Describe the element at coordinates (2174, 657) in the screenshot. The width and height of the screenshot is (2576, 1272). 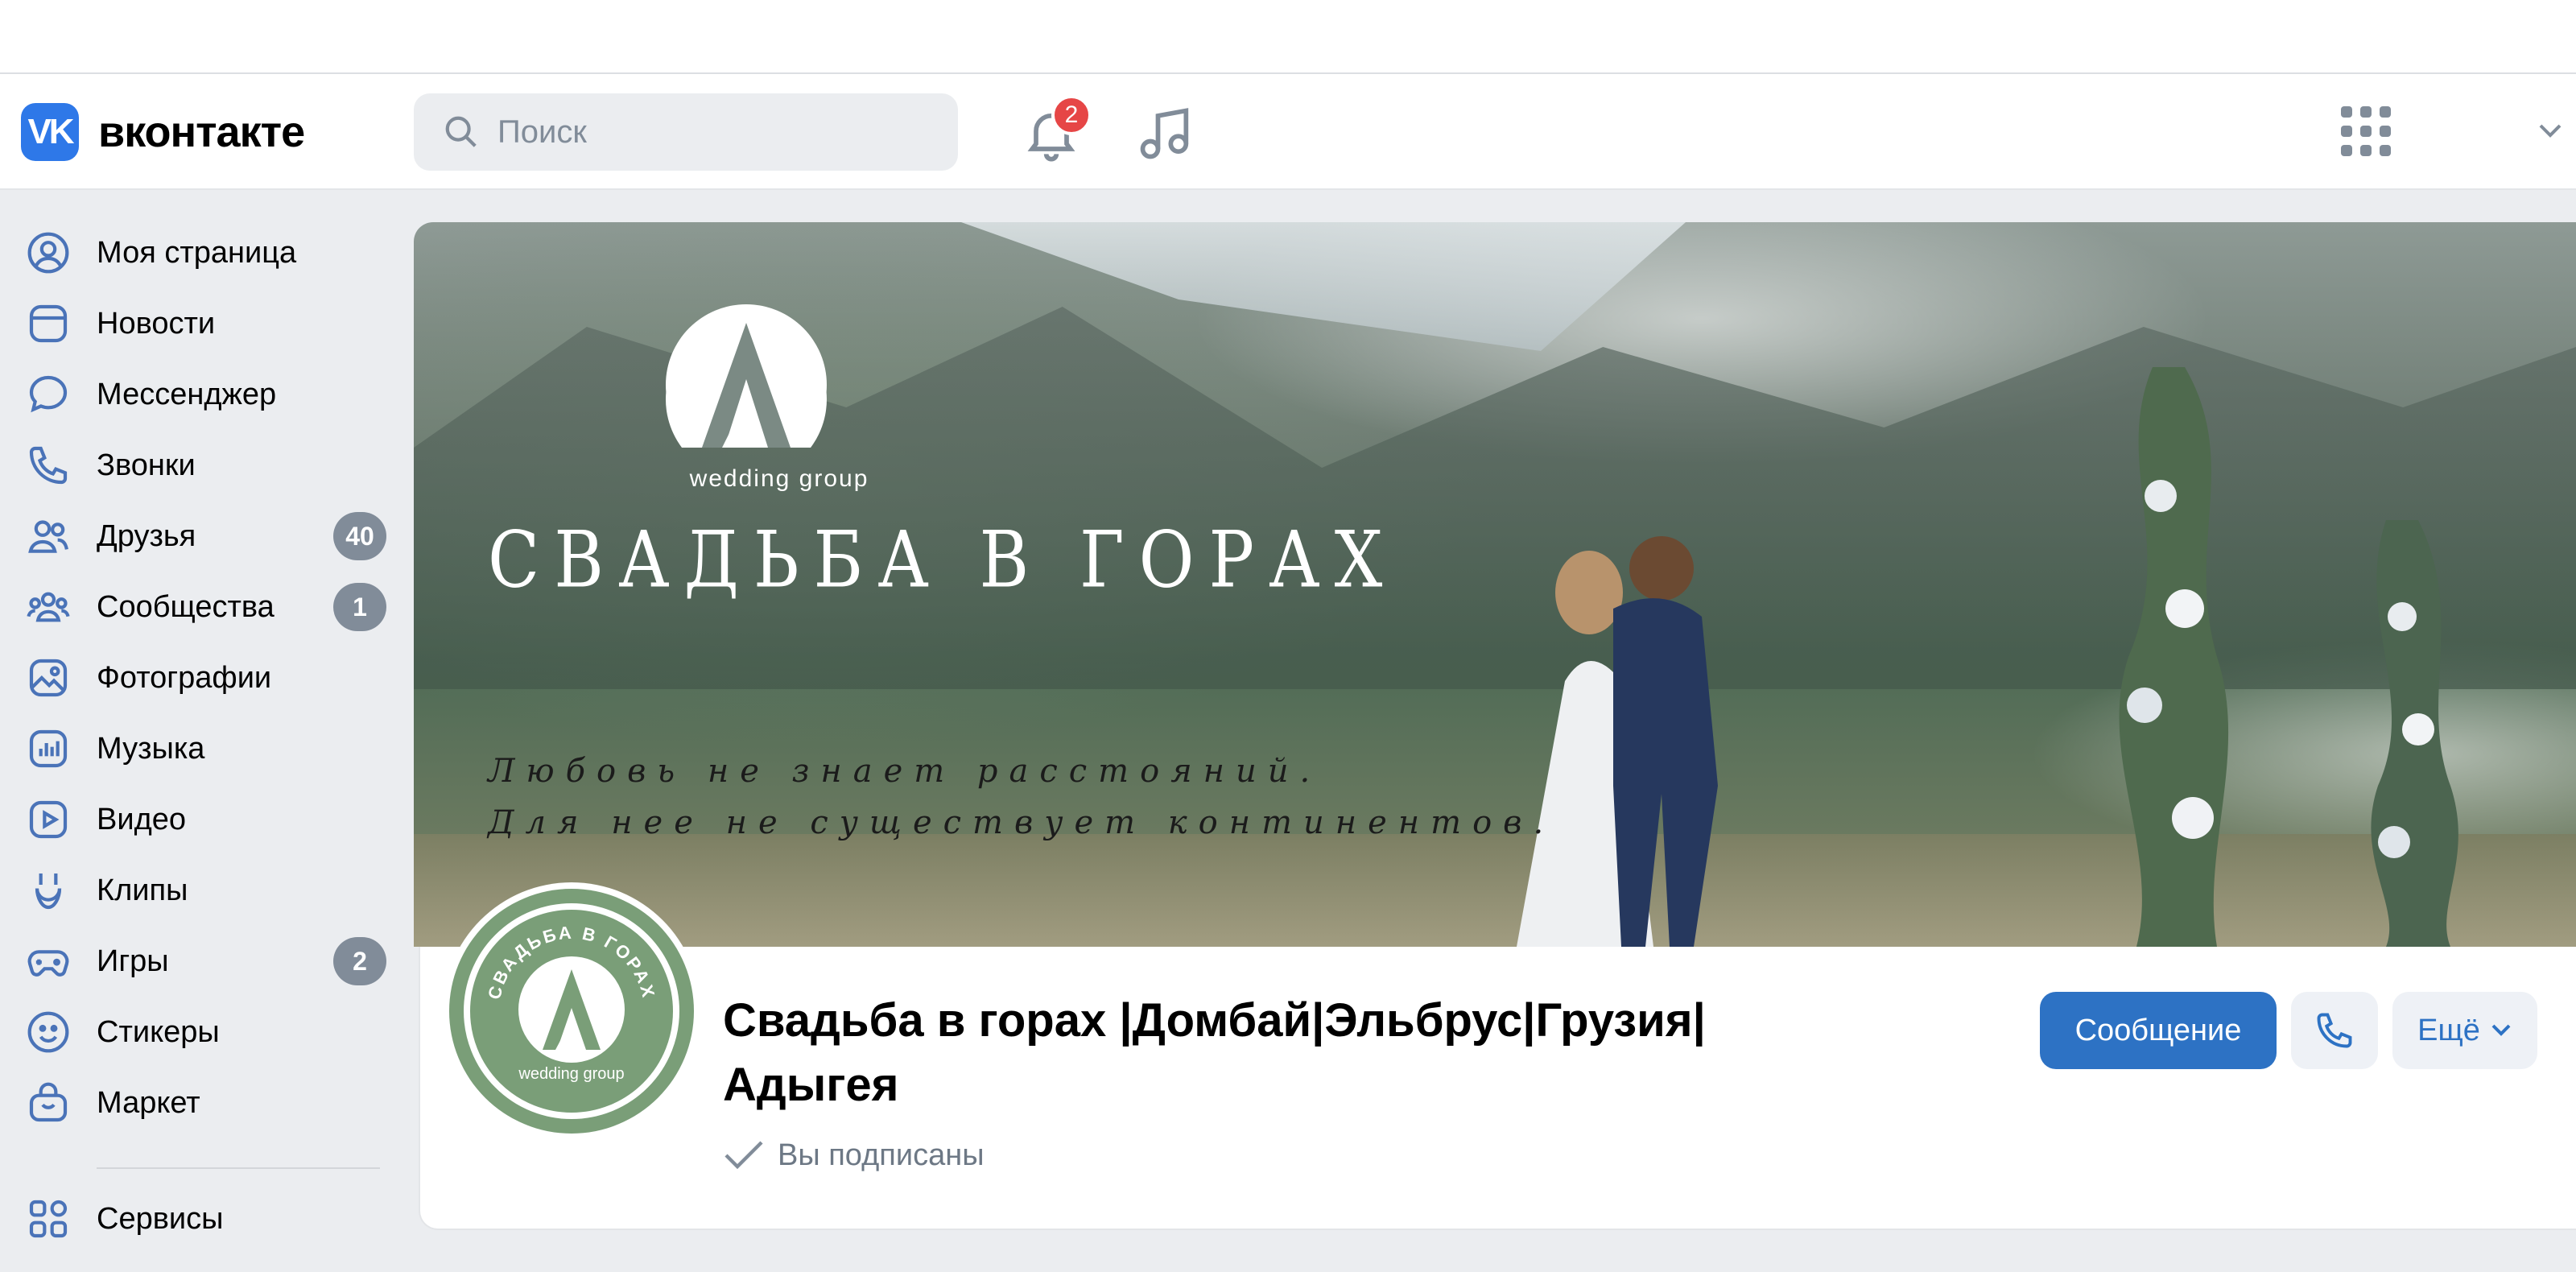
I see `cover-flower-arch` at that location.